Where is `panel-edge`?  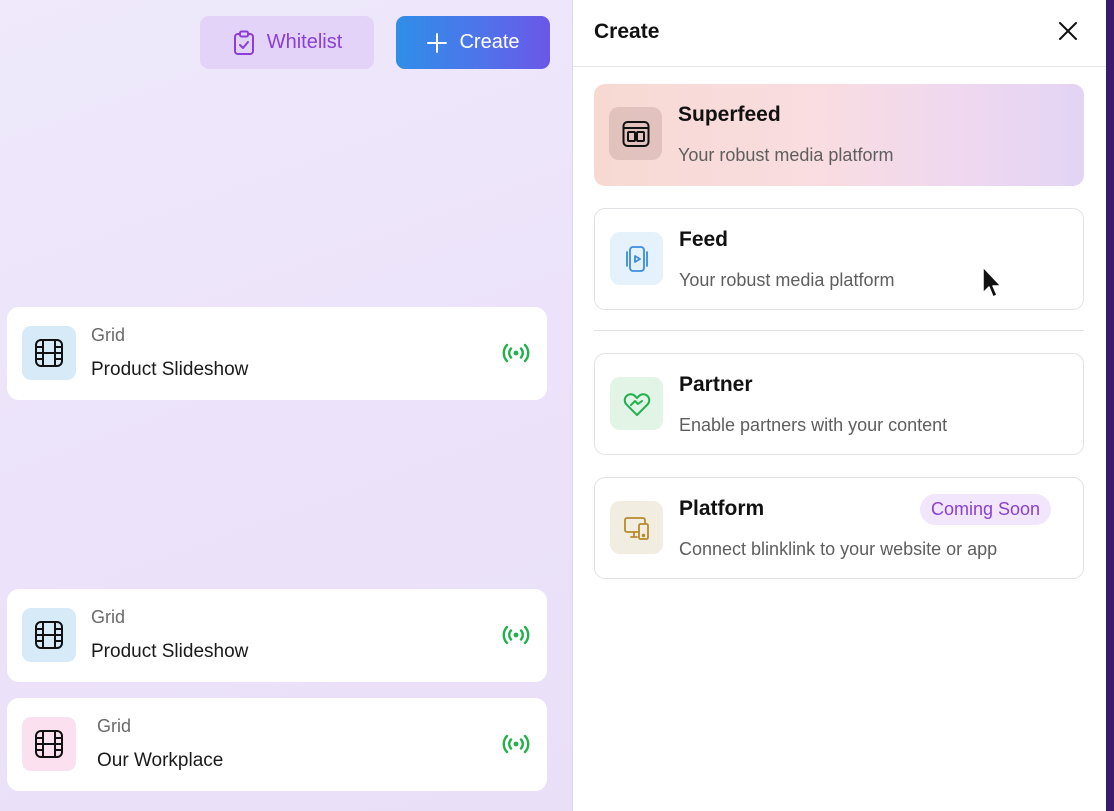 panel-edge is located at coordinates (1110, 405).